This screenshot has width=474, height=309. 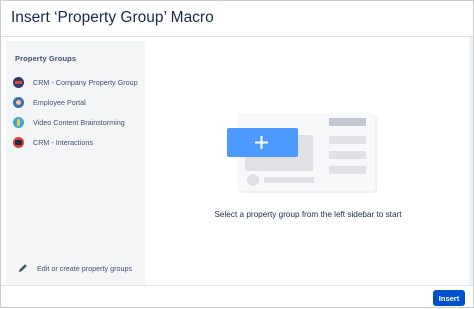 I want to click on crm-interactions-icon, so click(x=18, y=142).